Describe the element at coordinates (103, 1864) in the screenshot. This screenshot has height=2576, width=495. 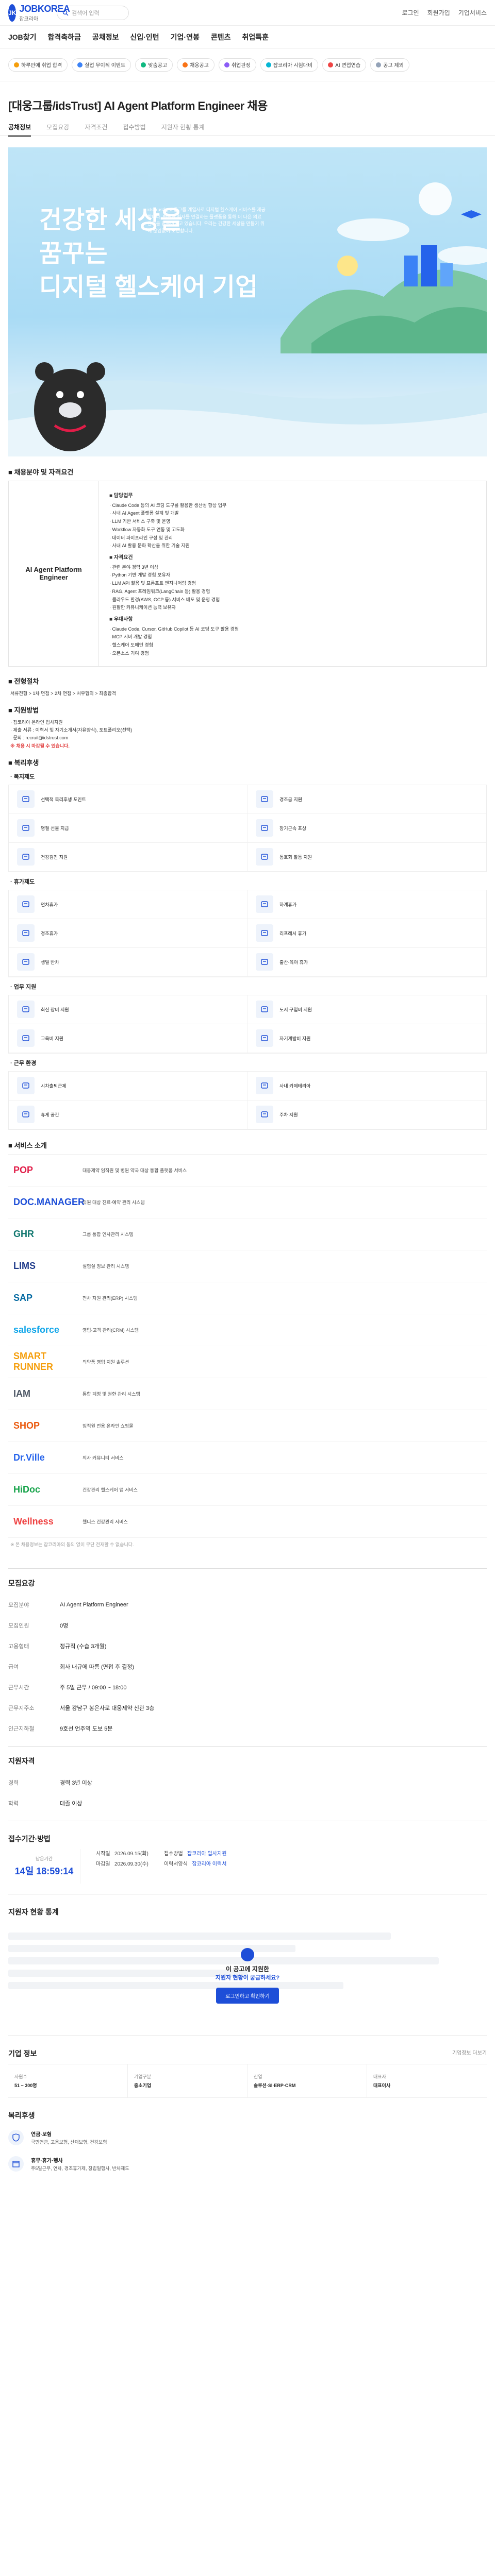
I see `end-label: 마감일` at that location.